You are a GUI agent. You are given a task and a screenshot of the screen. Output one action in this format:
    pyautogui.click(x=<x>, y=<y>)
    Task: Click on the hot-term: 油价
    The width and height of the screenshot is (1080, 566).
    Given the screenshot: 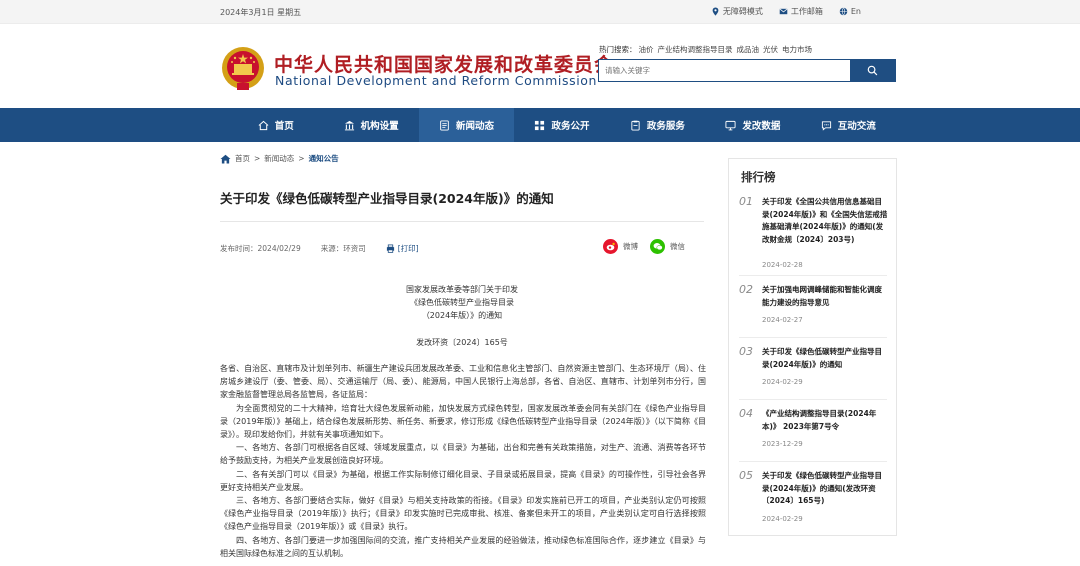 What is the action you would take?
    pyautogui.click(x=646, y=49)
    